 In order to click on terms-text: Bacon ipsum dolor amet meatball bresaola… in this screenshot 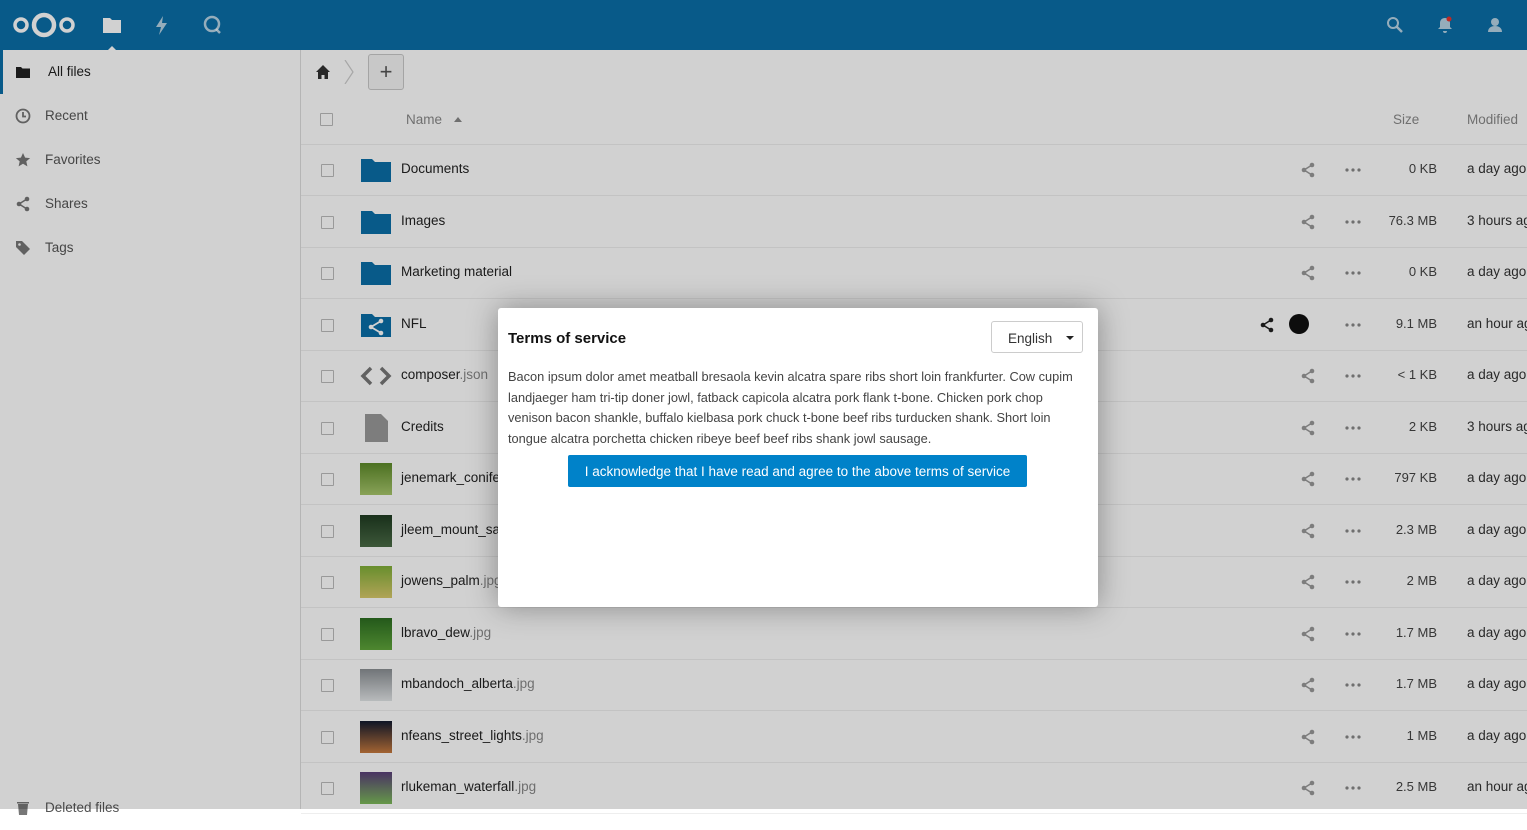, I will do `click(790, 408)`.